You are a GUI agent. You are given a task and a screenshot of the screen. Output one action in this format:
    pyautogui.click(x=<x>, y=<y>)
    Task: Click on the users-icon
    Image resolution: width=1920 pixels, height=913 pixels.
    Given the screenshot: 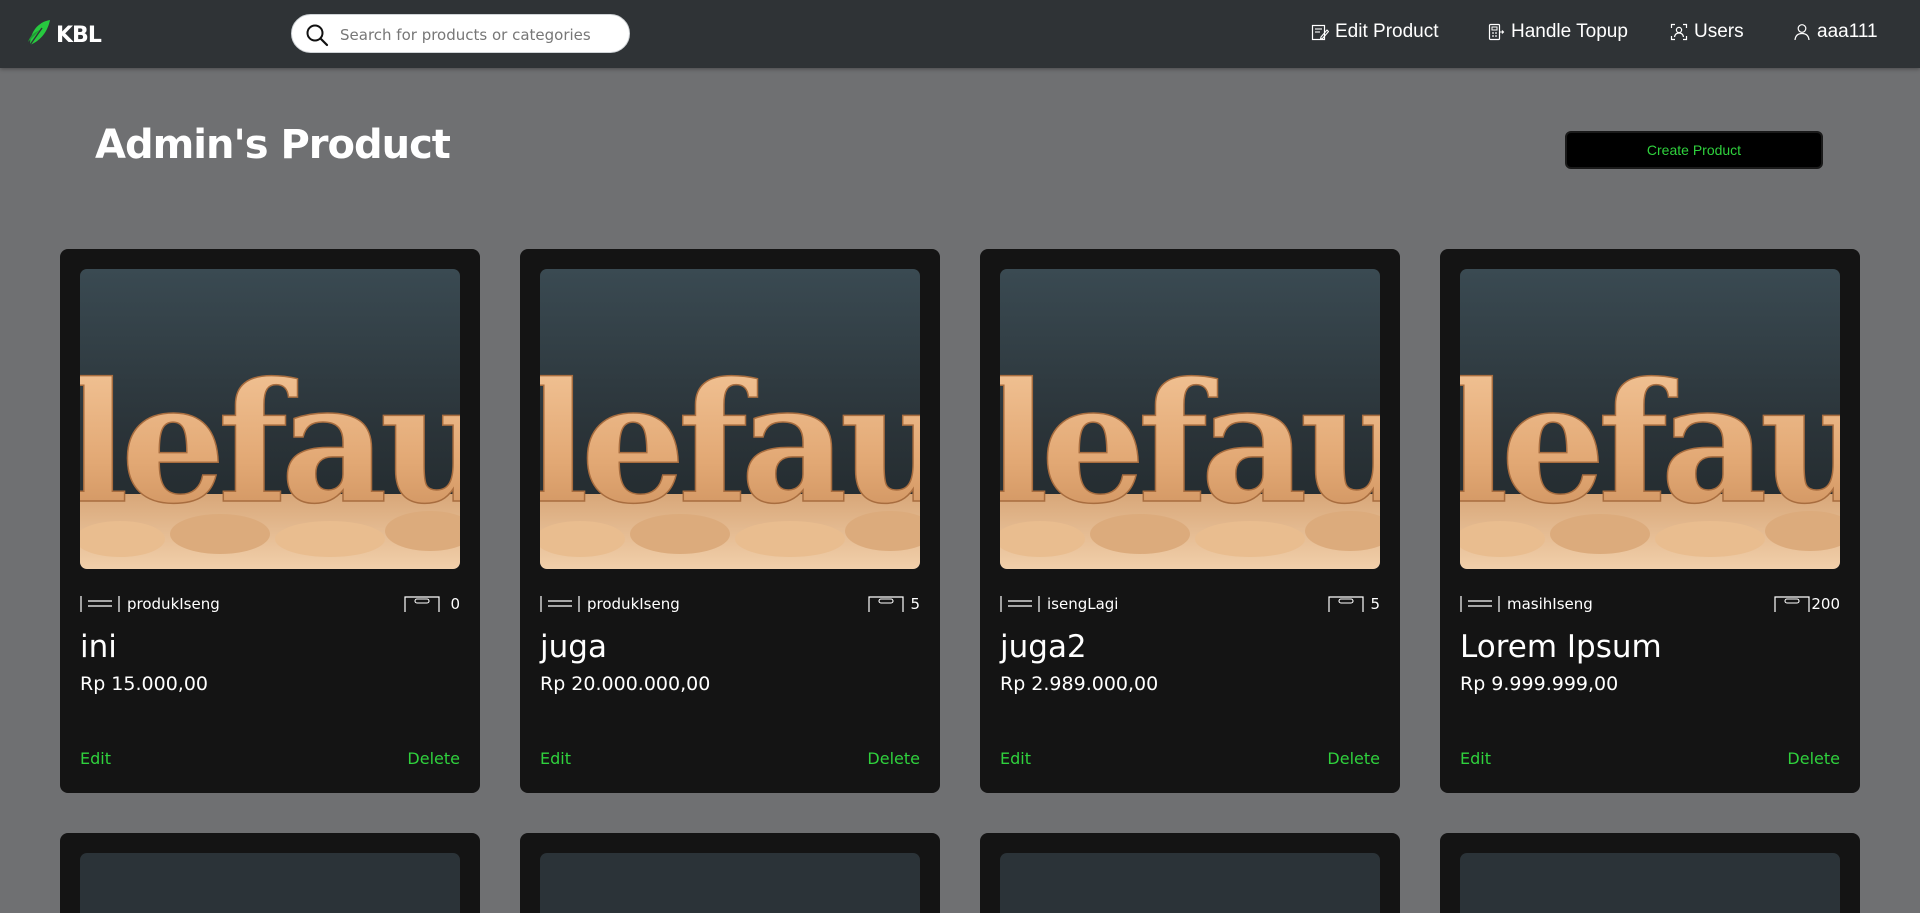 What is the action you would take?
    pyautogui.click(x=1679, y=32)
    